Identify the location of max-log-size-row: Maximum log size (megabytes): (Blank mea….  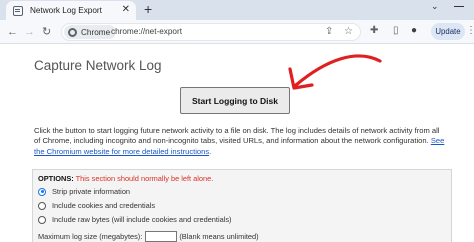
(148, 236).